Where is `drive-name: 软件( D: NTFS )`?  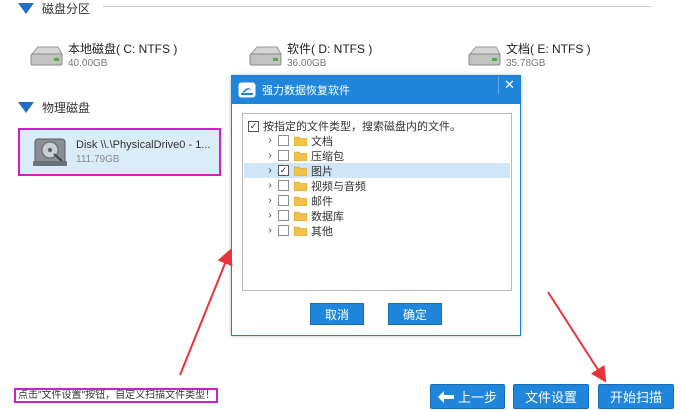 drive-name: 软件( D: NTFS ) is located at coordinates (330, 49).